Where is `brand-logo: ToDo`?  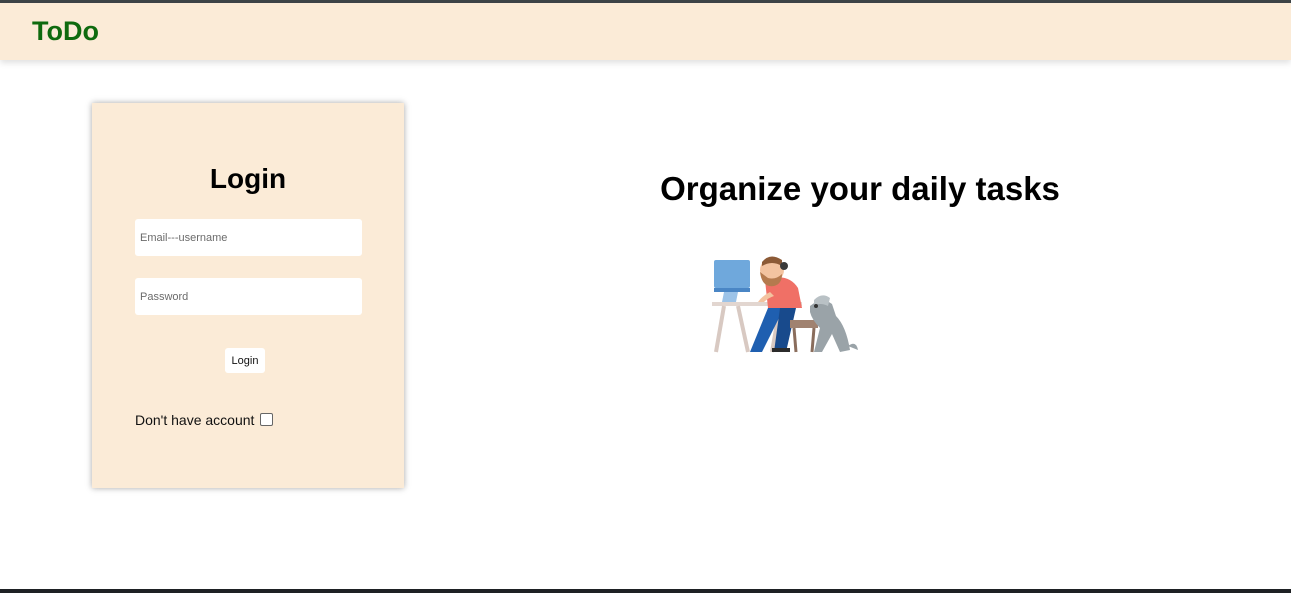
brand-logo: ToDo is located at coordinates (65, 31).